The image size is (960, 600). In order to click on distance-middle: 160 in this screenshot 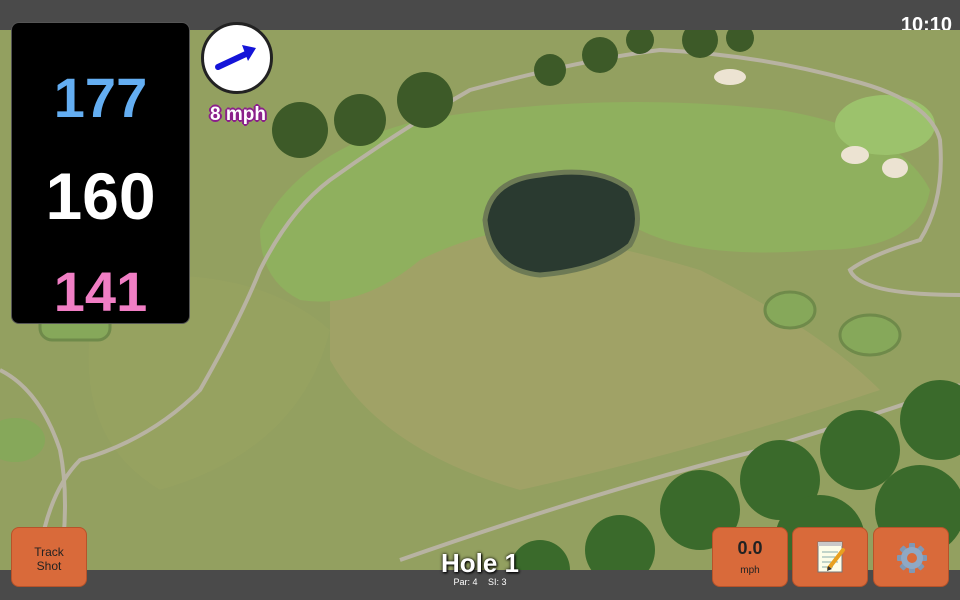, I will do `click(100, 196)`.